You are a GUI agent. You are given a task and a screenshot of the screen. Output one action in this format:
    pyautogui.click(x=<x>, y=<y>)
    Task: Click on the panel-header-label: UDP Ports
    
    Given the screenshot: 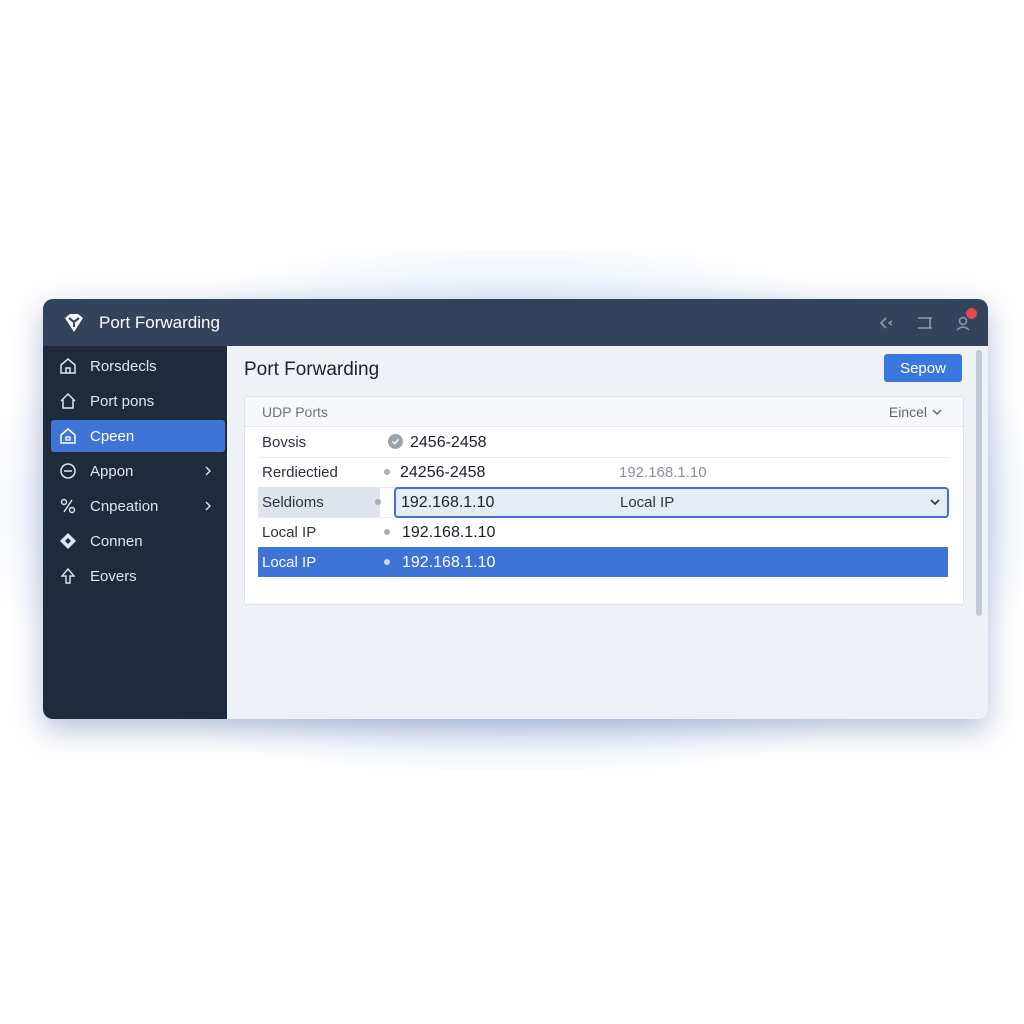 What is the action you would take?
    pyautogui.click(x=295, y=412)
    